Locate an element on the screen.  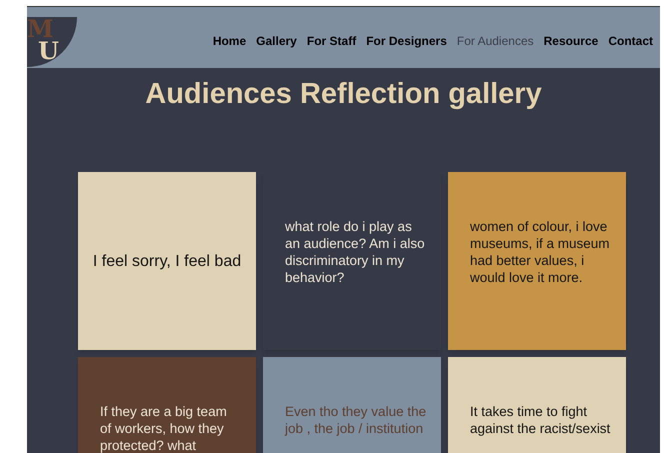
reflection-text: Even tho they value the job , the job / institution is located at coordinates (355, 420).